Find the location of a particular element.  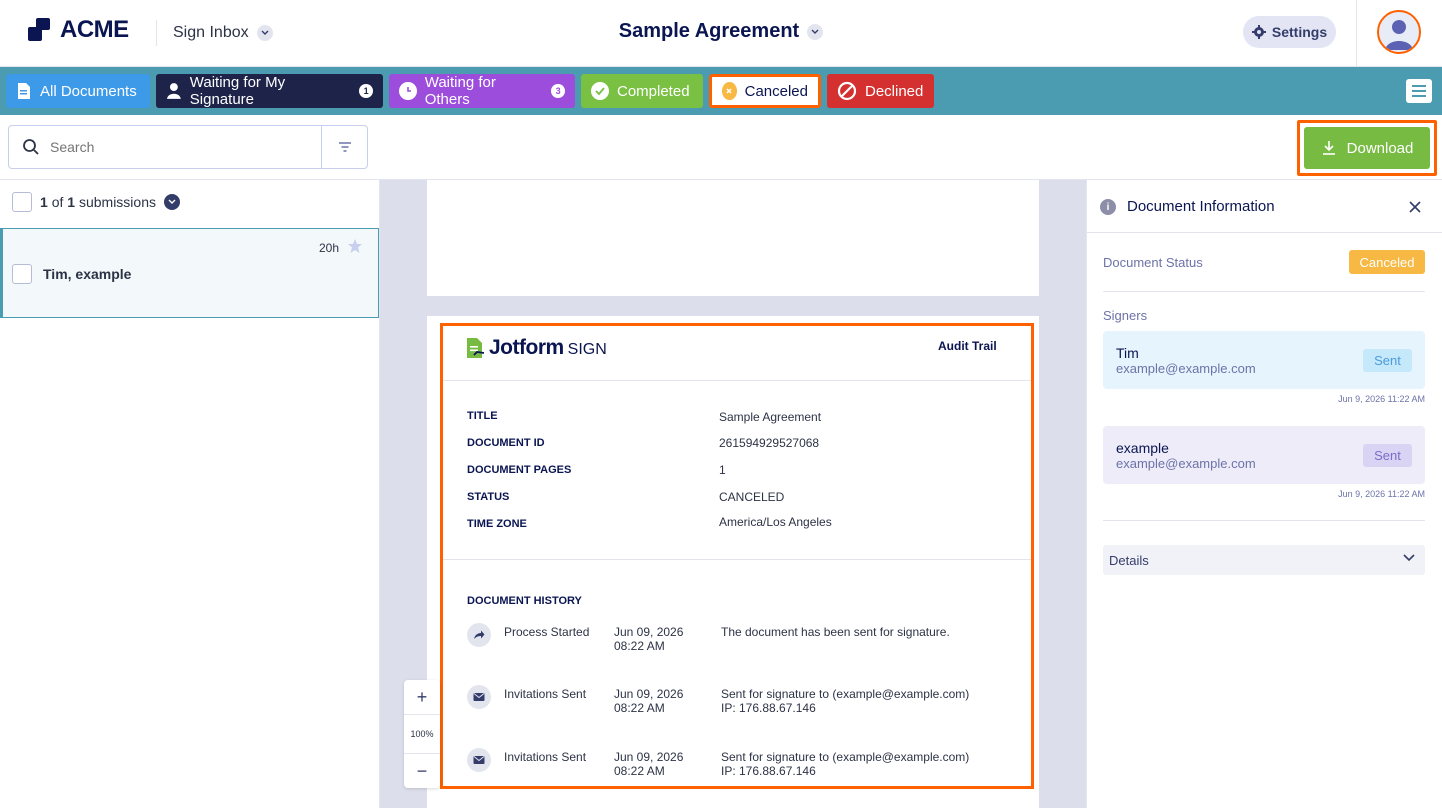

field-value: 1 is located at coordinates (722, 470).